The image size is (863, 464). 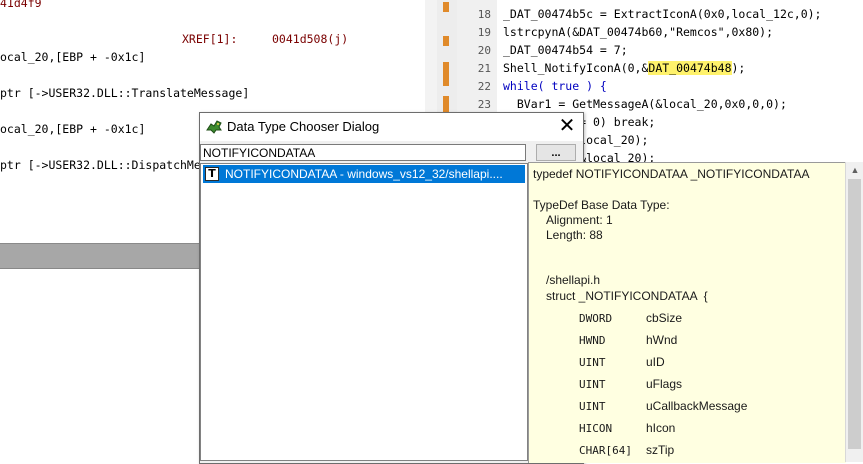 What do you see at coordinates (690, 68) in the screenshot?
I see `highlighted-token: DAT_00474b48` at bounding box center [690, 68].